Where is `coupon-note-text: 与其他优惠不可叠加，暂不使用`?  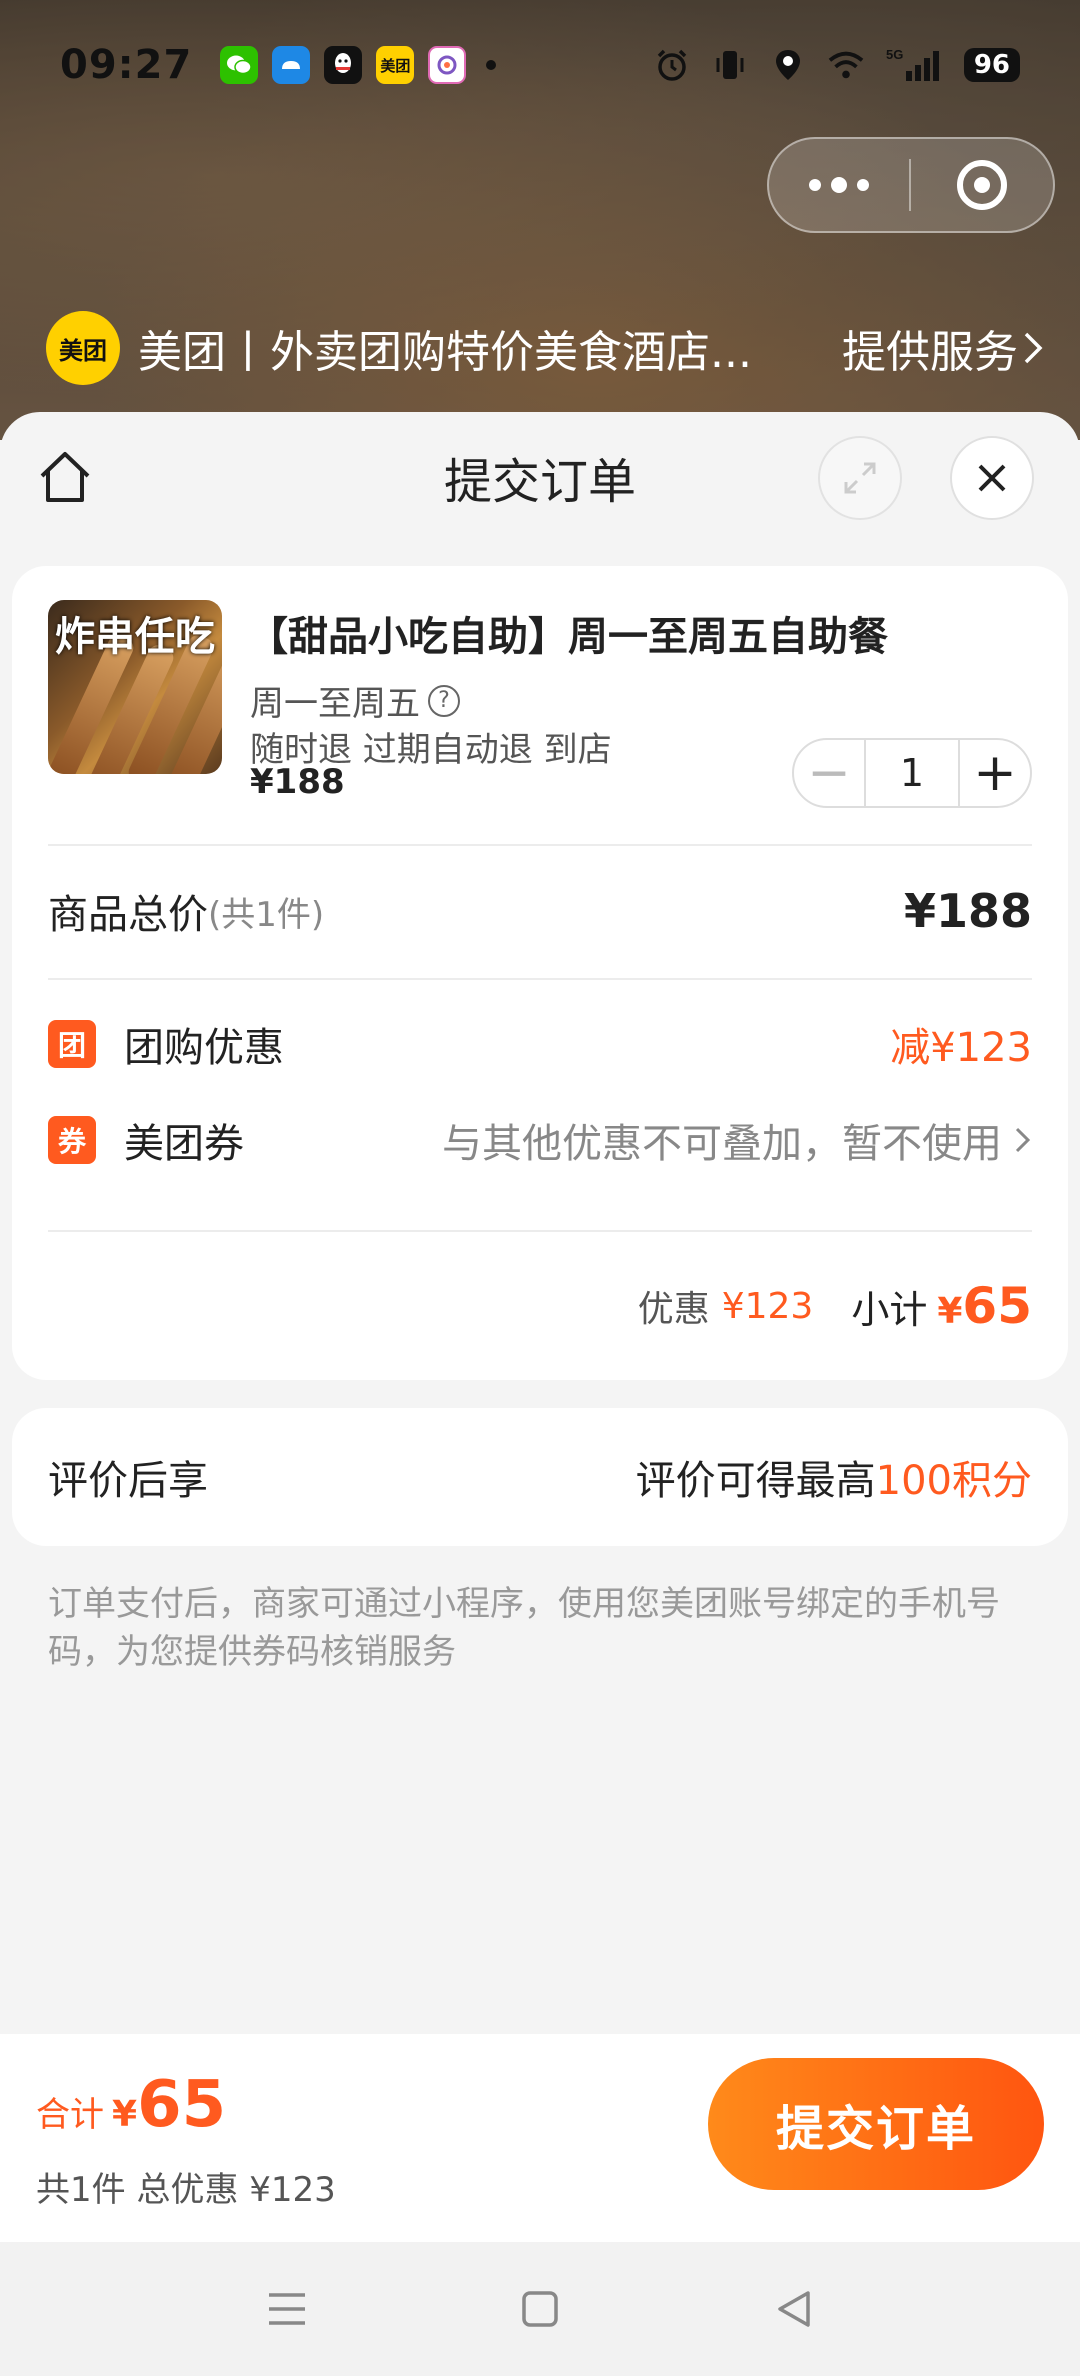 coupon-note-text: 与其他优惠不可叠加，暂不使用 is located at coordinates (722, 1144).